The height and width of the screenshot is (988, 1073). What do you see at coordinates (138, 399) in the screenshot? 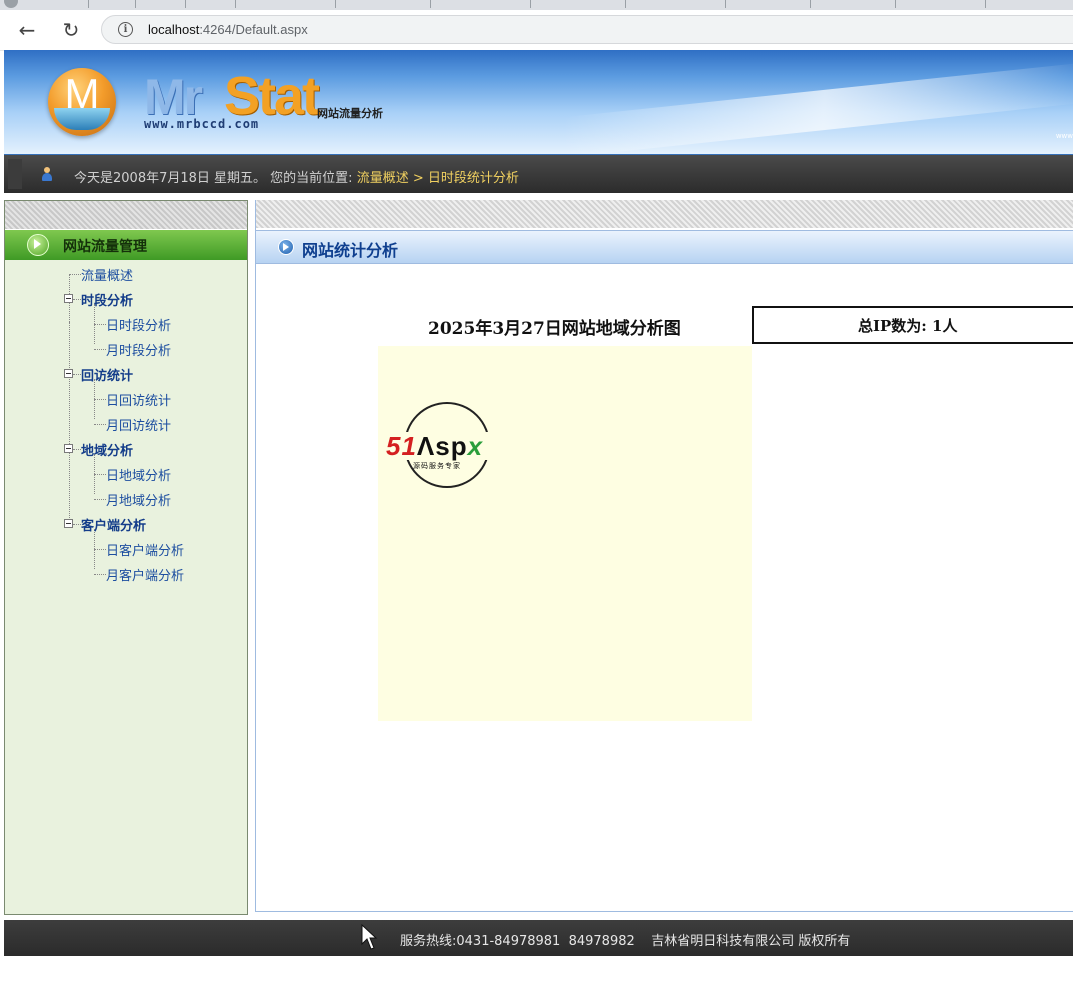
I see `nav-daily-revisit: 日回访统计` at bounding box center [138, 399].